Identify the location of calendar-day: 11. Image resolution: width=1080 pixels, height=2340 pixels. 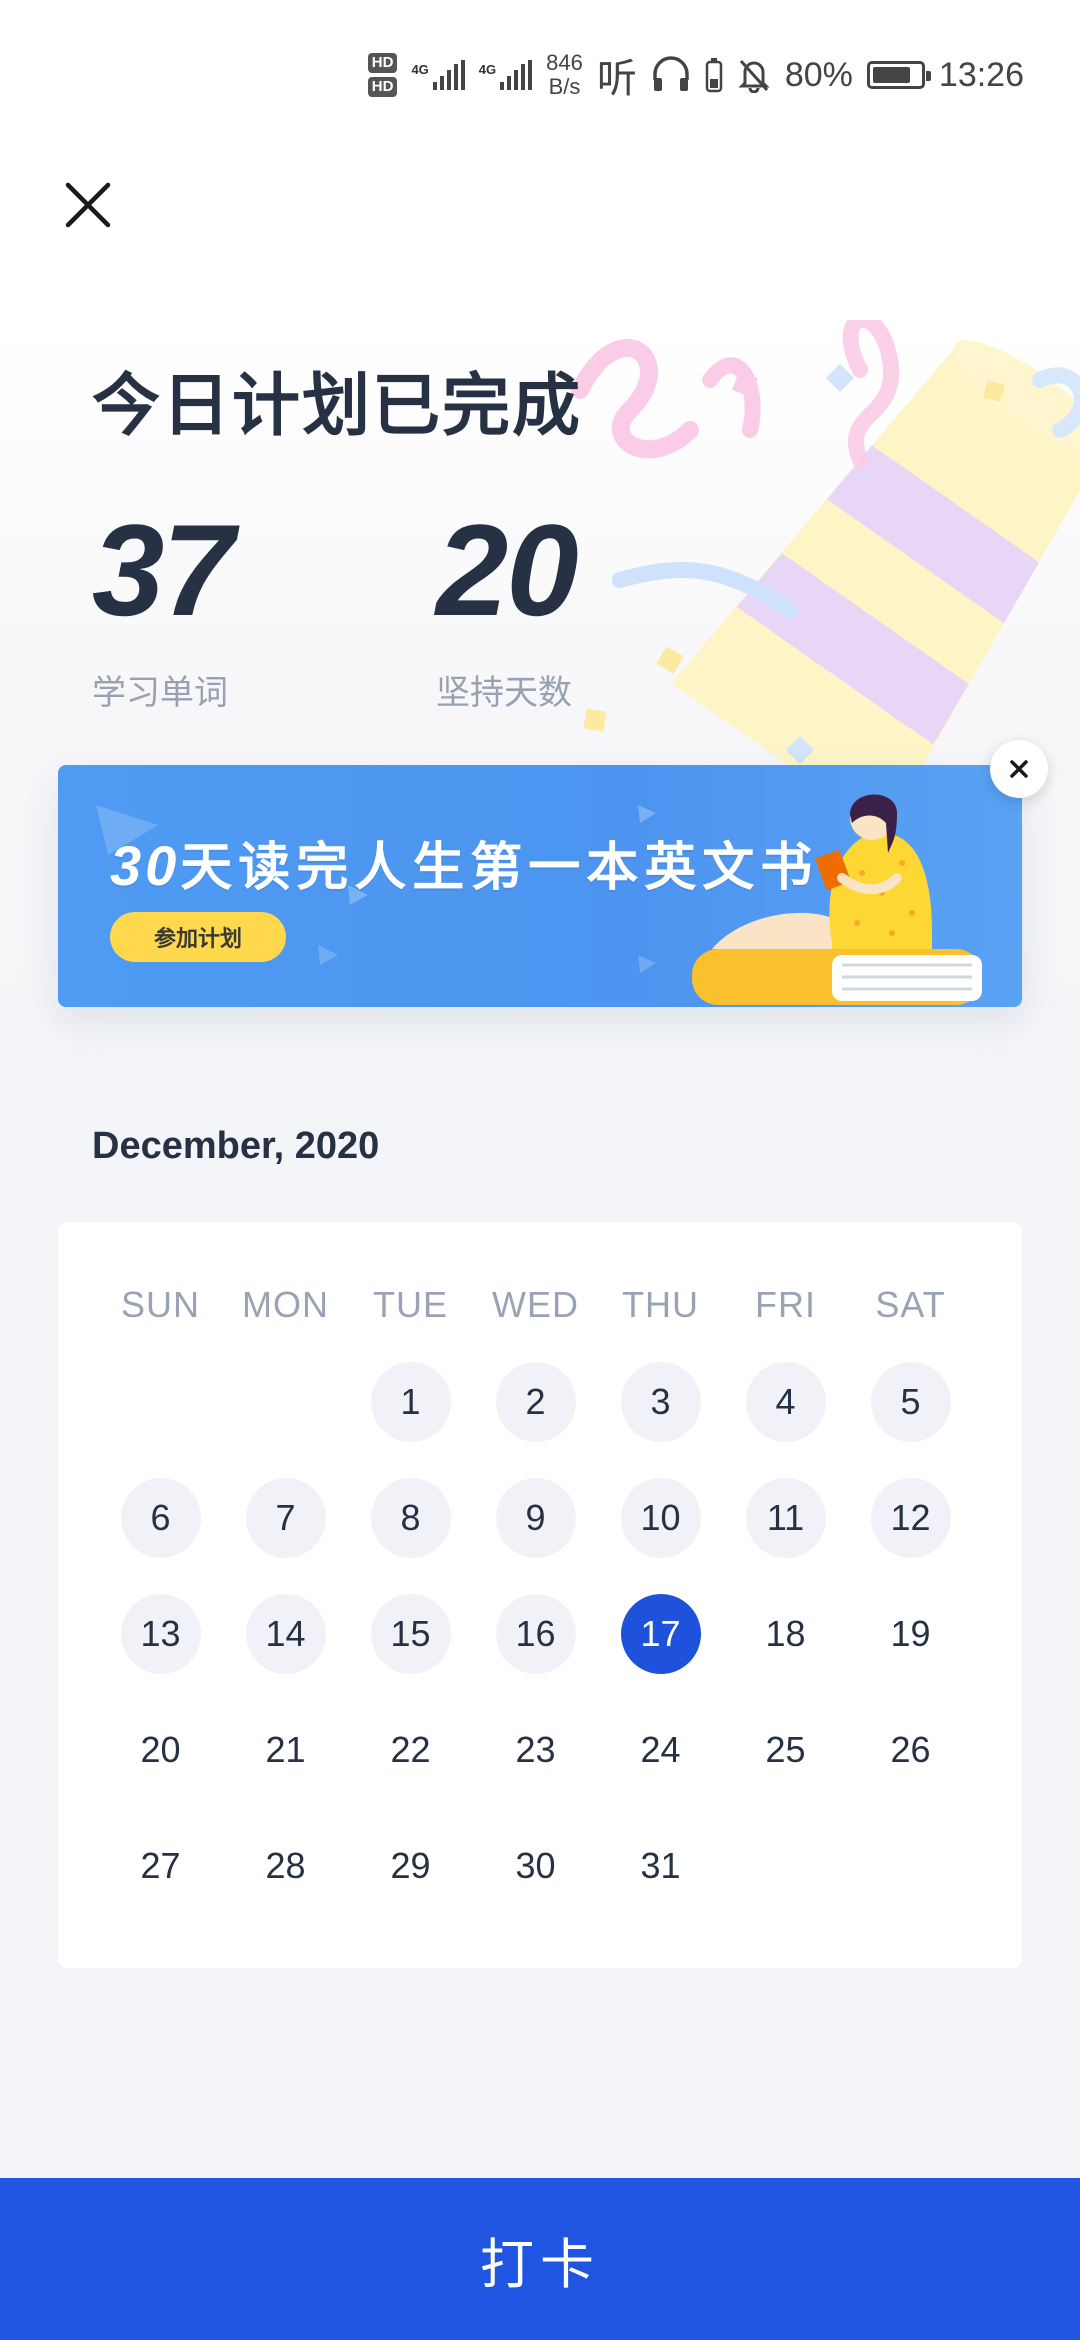
(785, 1518).